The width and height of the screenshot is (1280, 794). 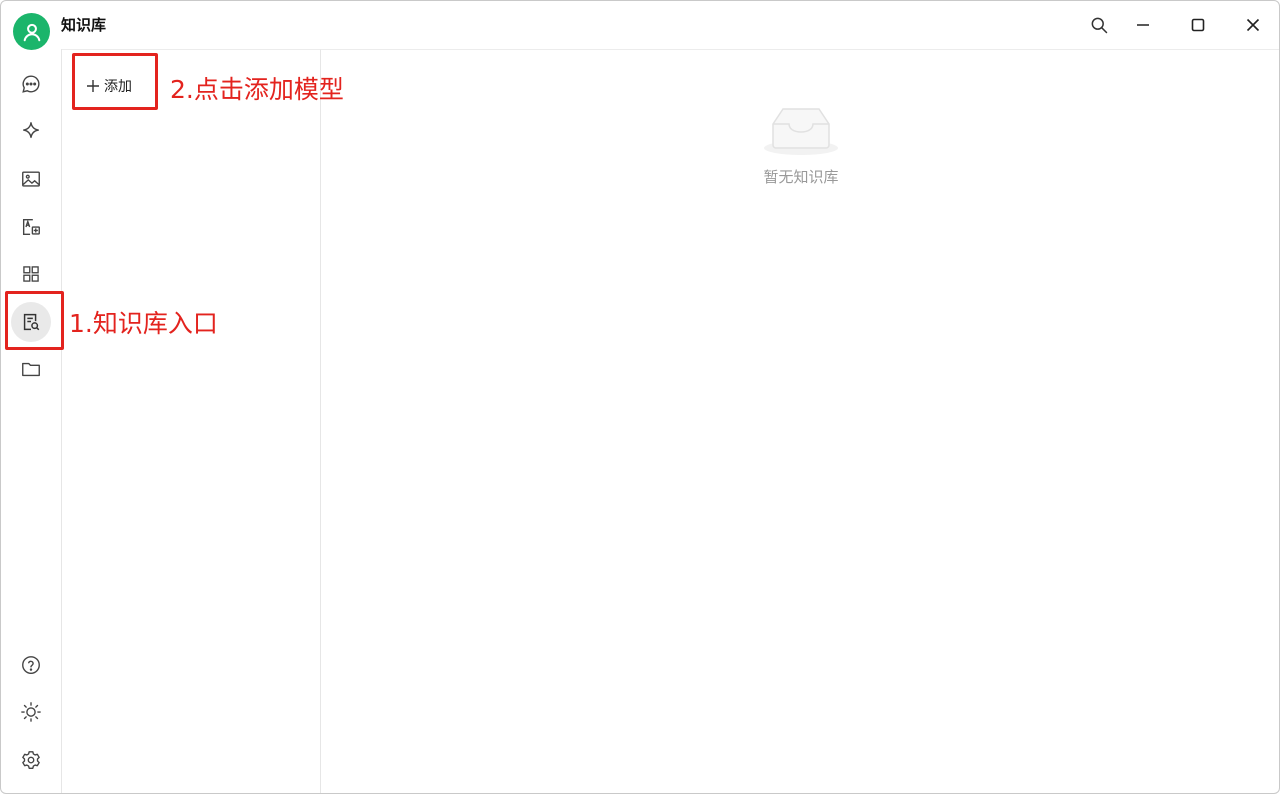 I want to click on sidebar-item-settings, so click(x=31, y=760).